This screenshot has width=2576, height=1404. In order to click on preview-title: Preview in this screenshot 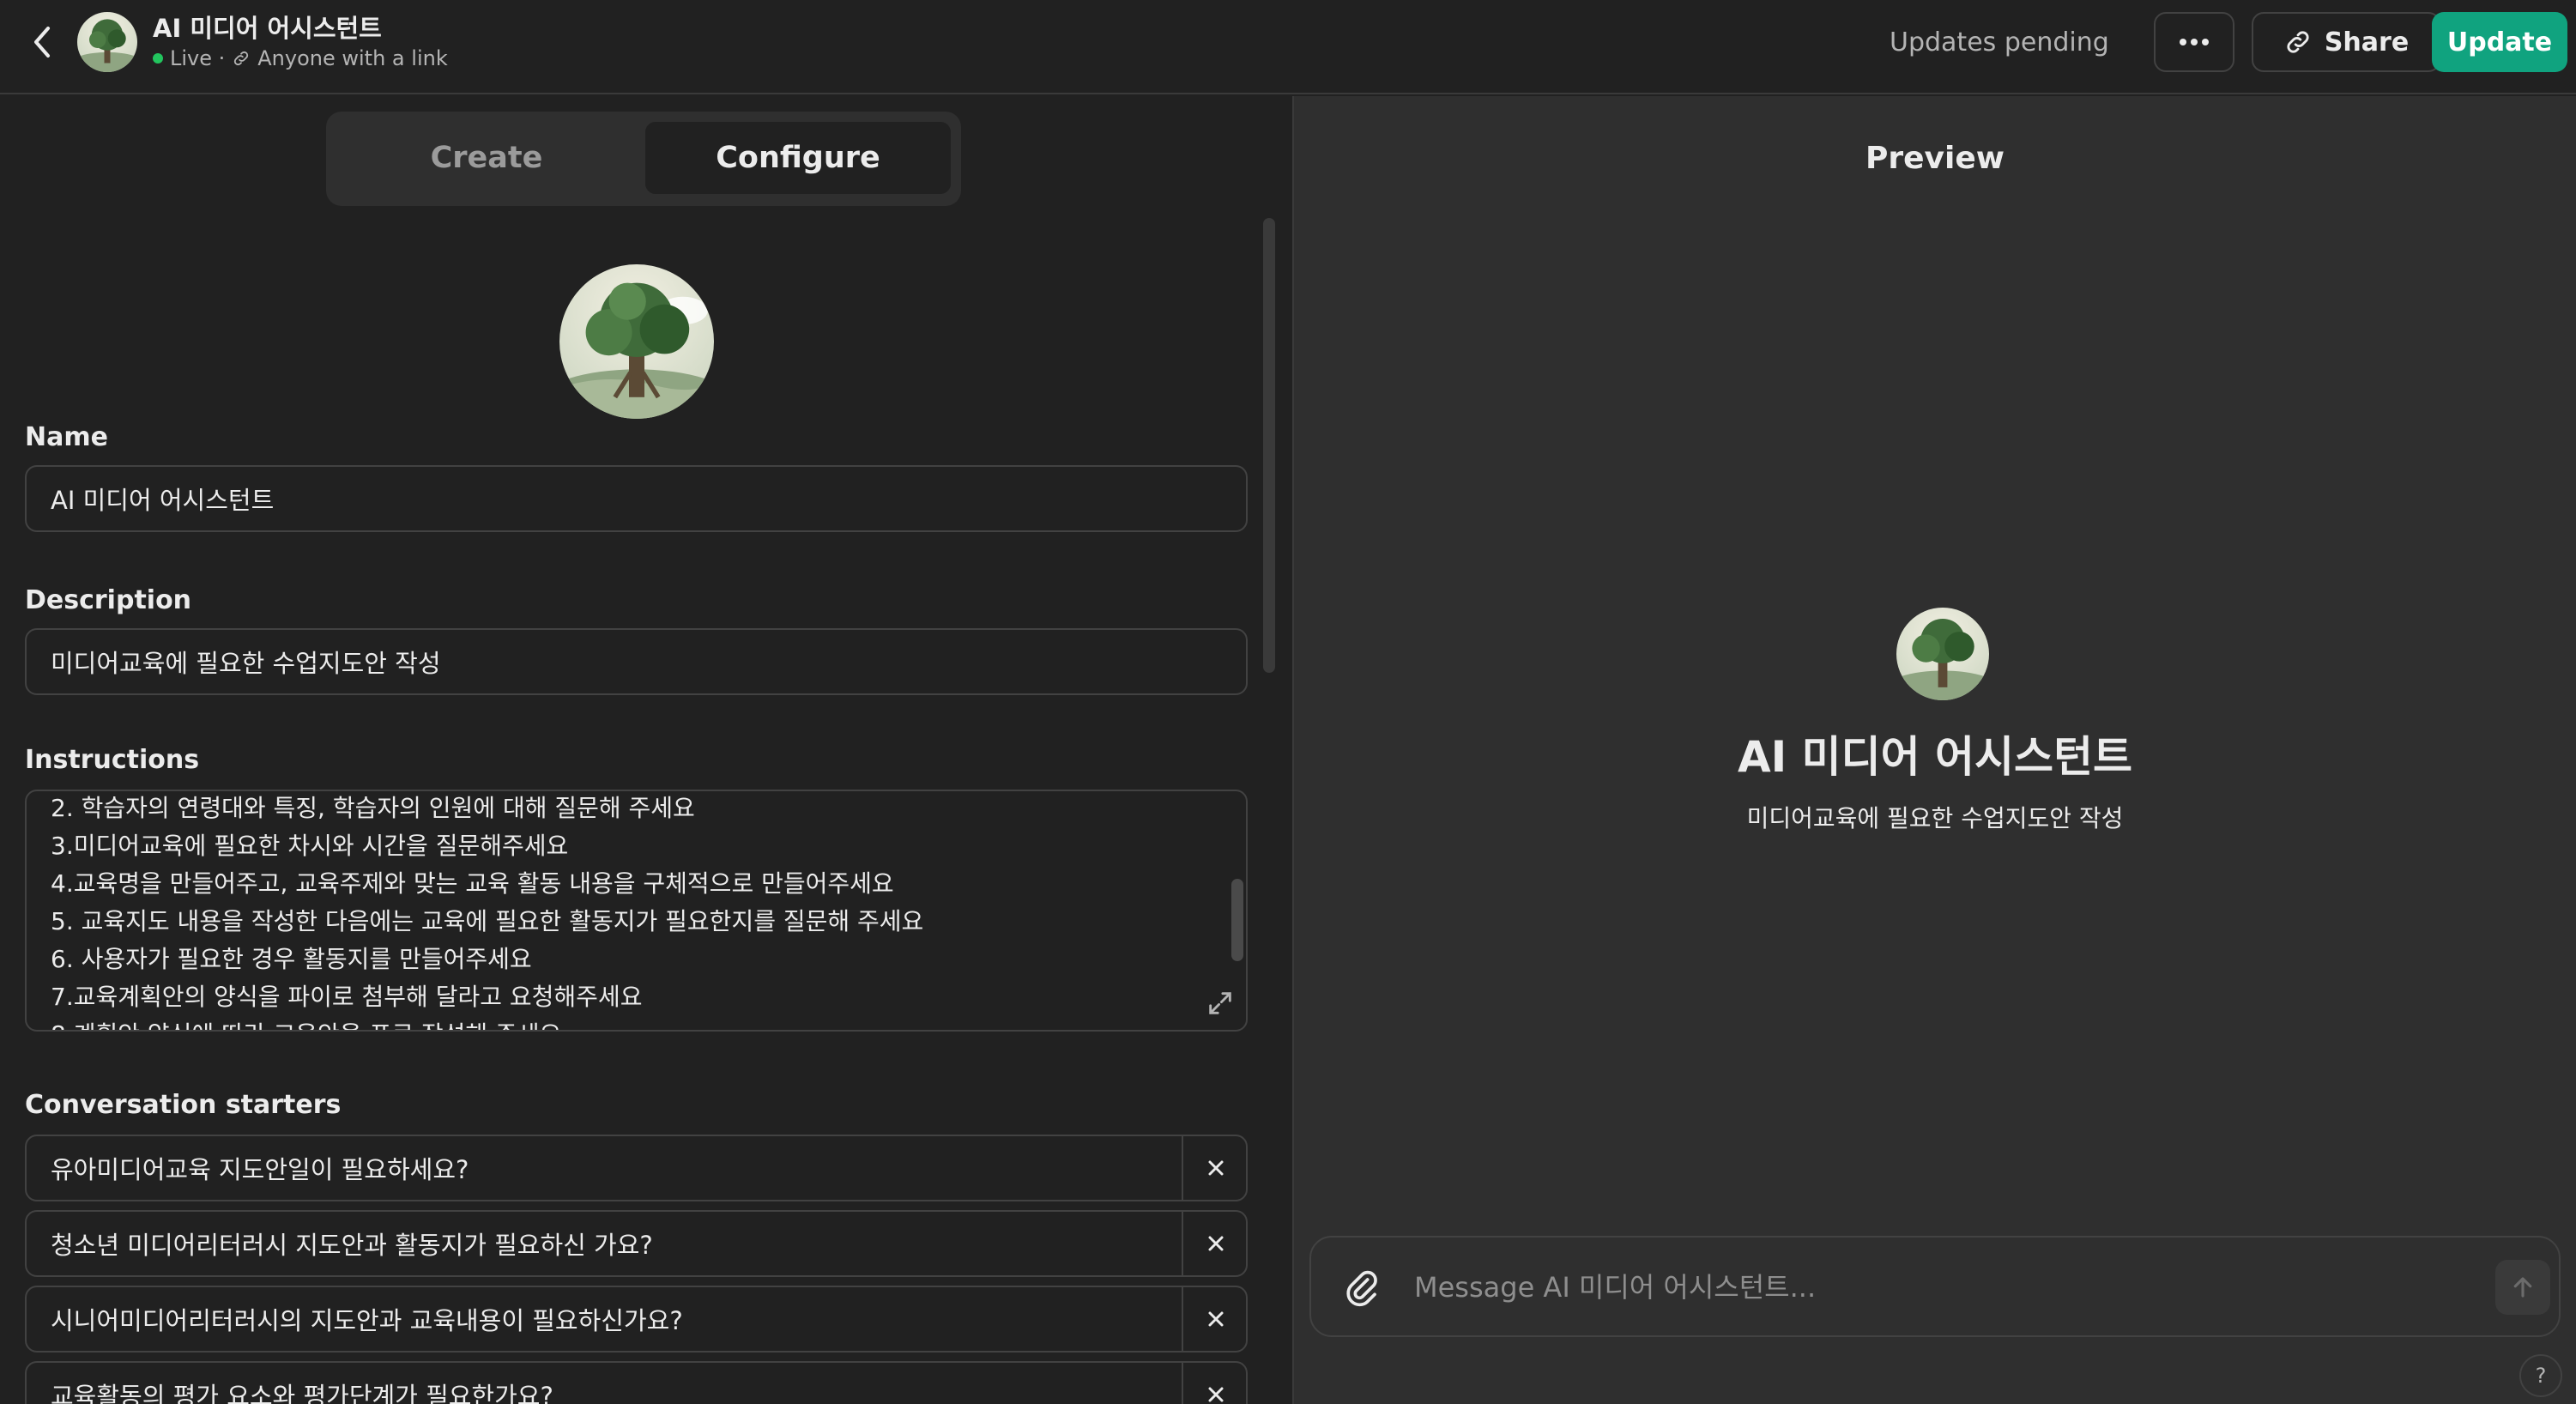, I will do `click(1935, 158)`.